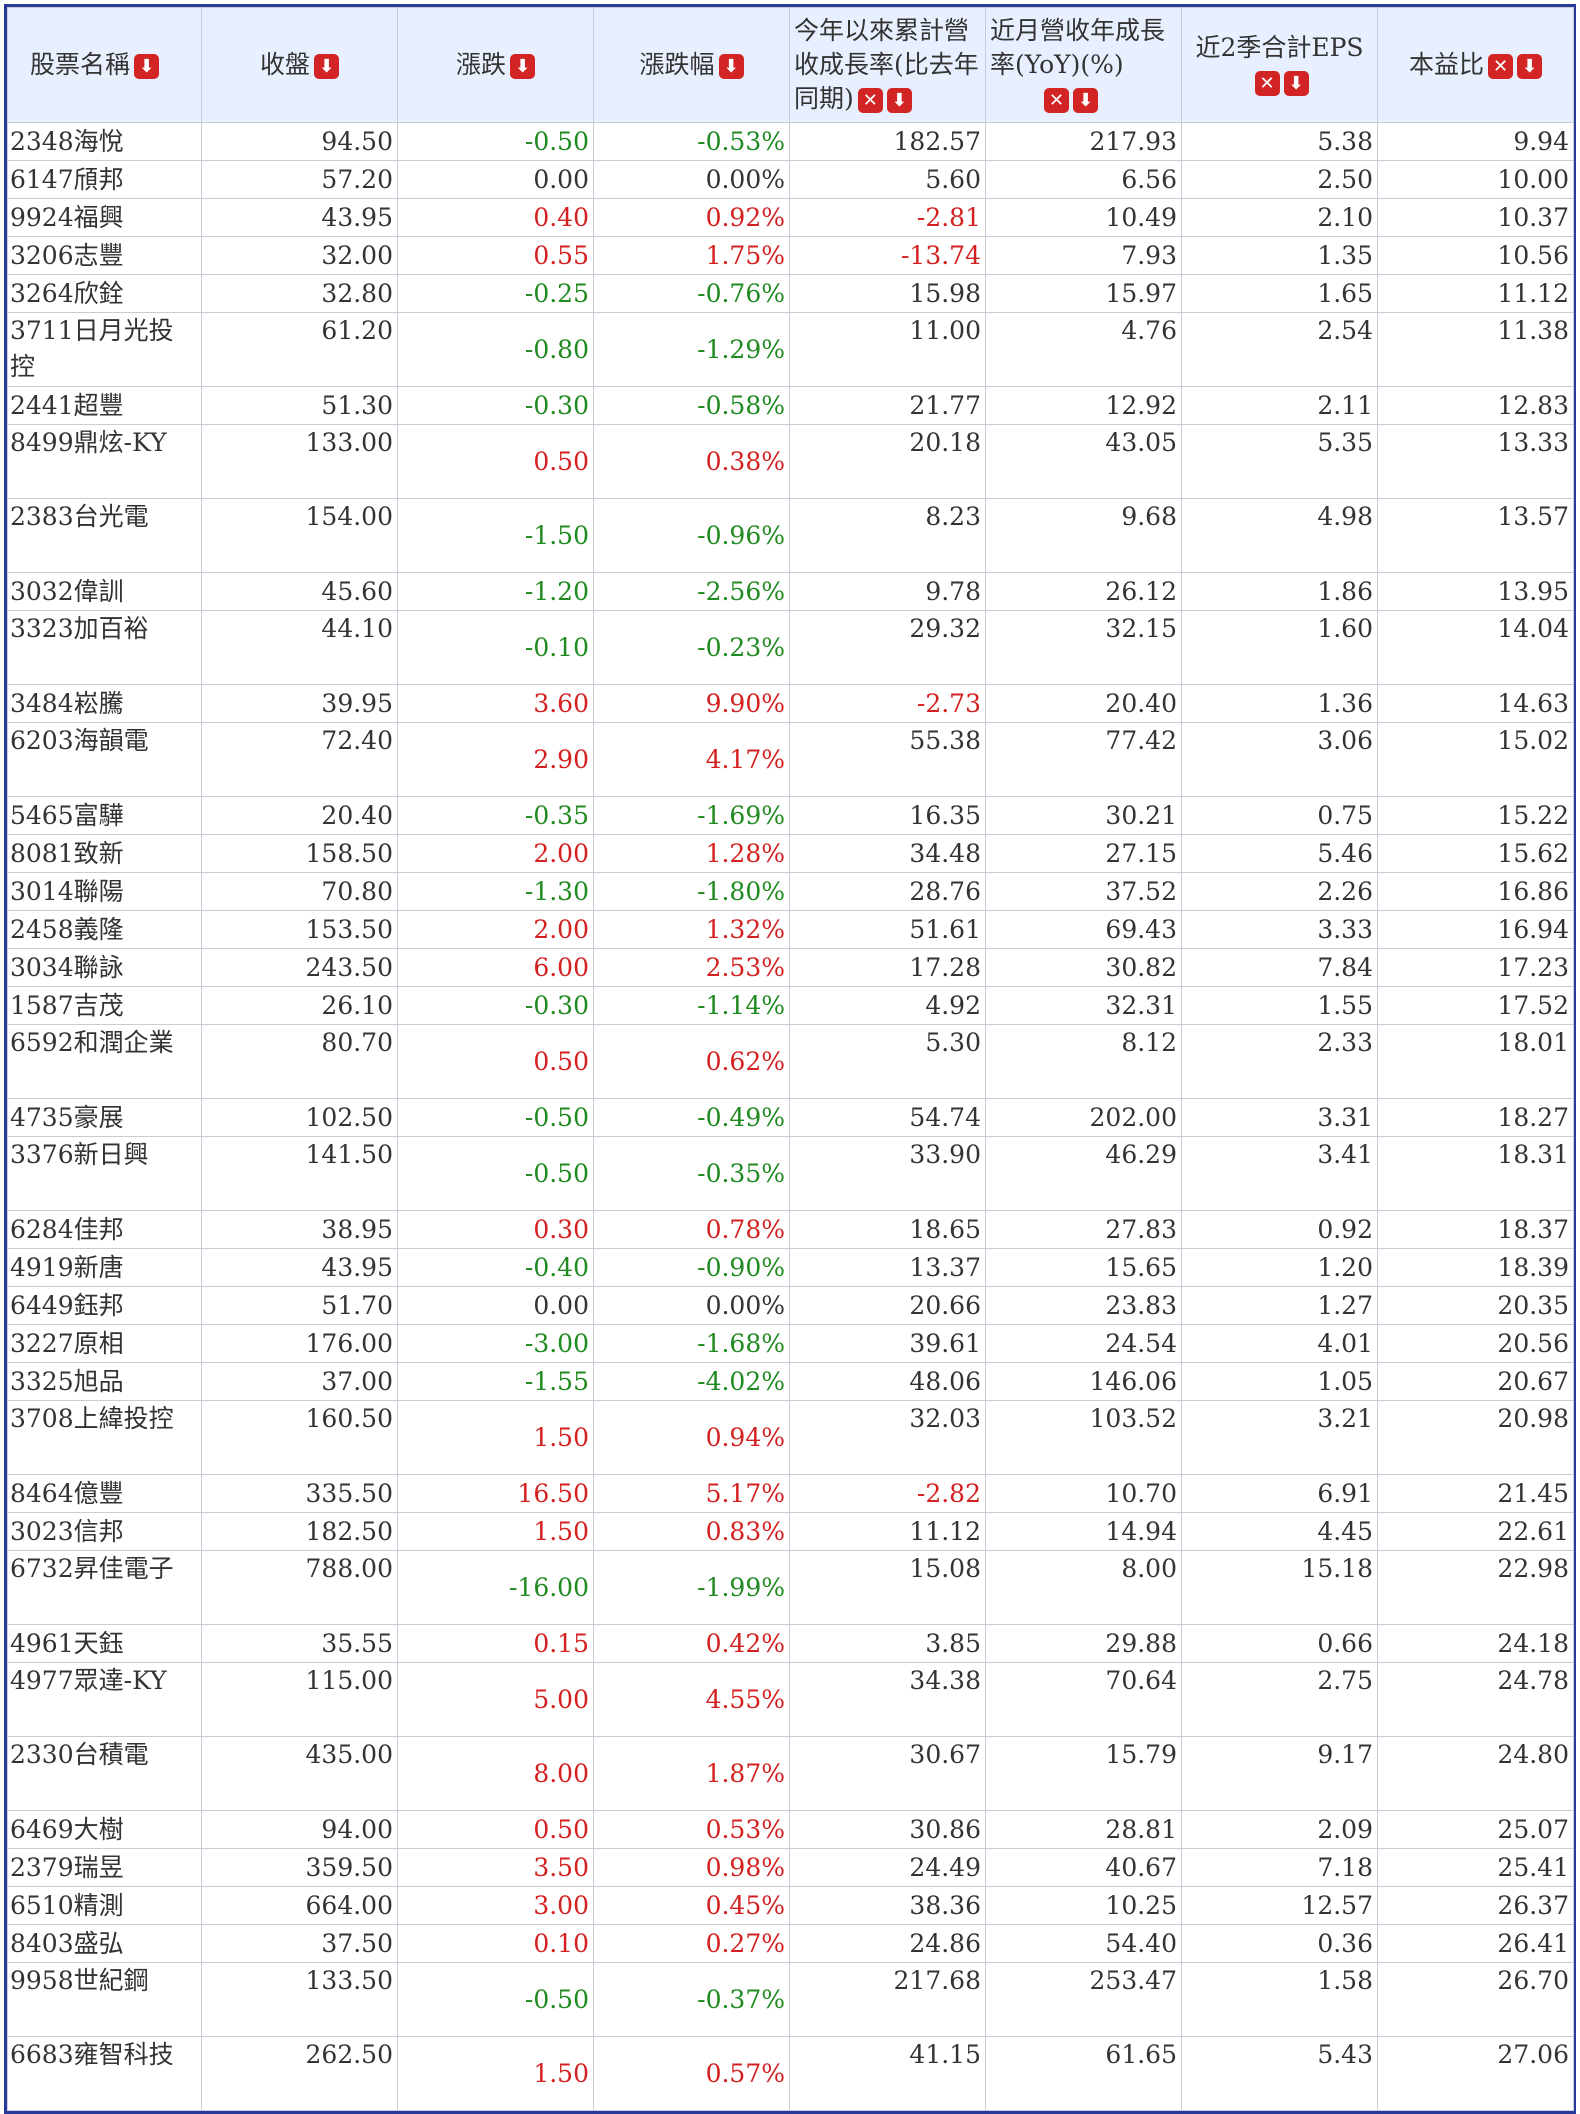 The height and width of the screenshot is (2114, 1580). What do you see at coordinates (495, 1267) in the screenshot?
I see `change-cell: -0.40` at bounding box center [495, 1267].